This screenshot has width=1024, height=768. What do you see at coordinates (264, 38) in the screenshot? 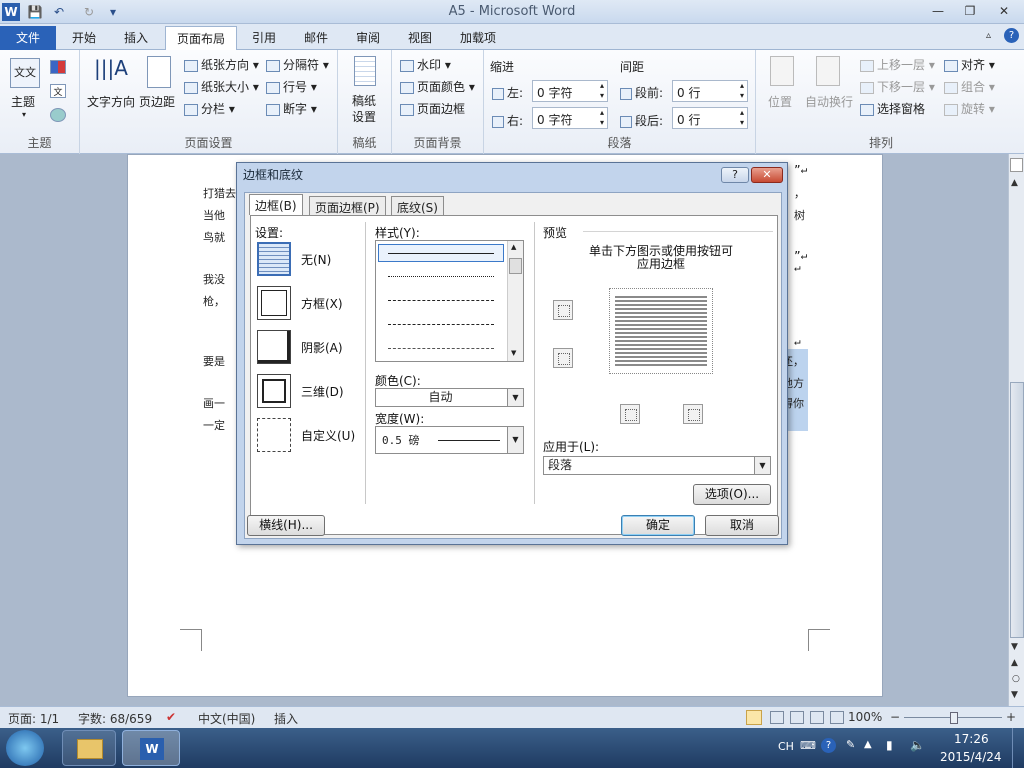
I see `tab-references: 引用` at bounding box center [264, 38].